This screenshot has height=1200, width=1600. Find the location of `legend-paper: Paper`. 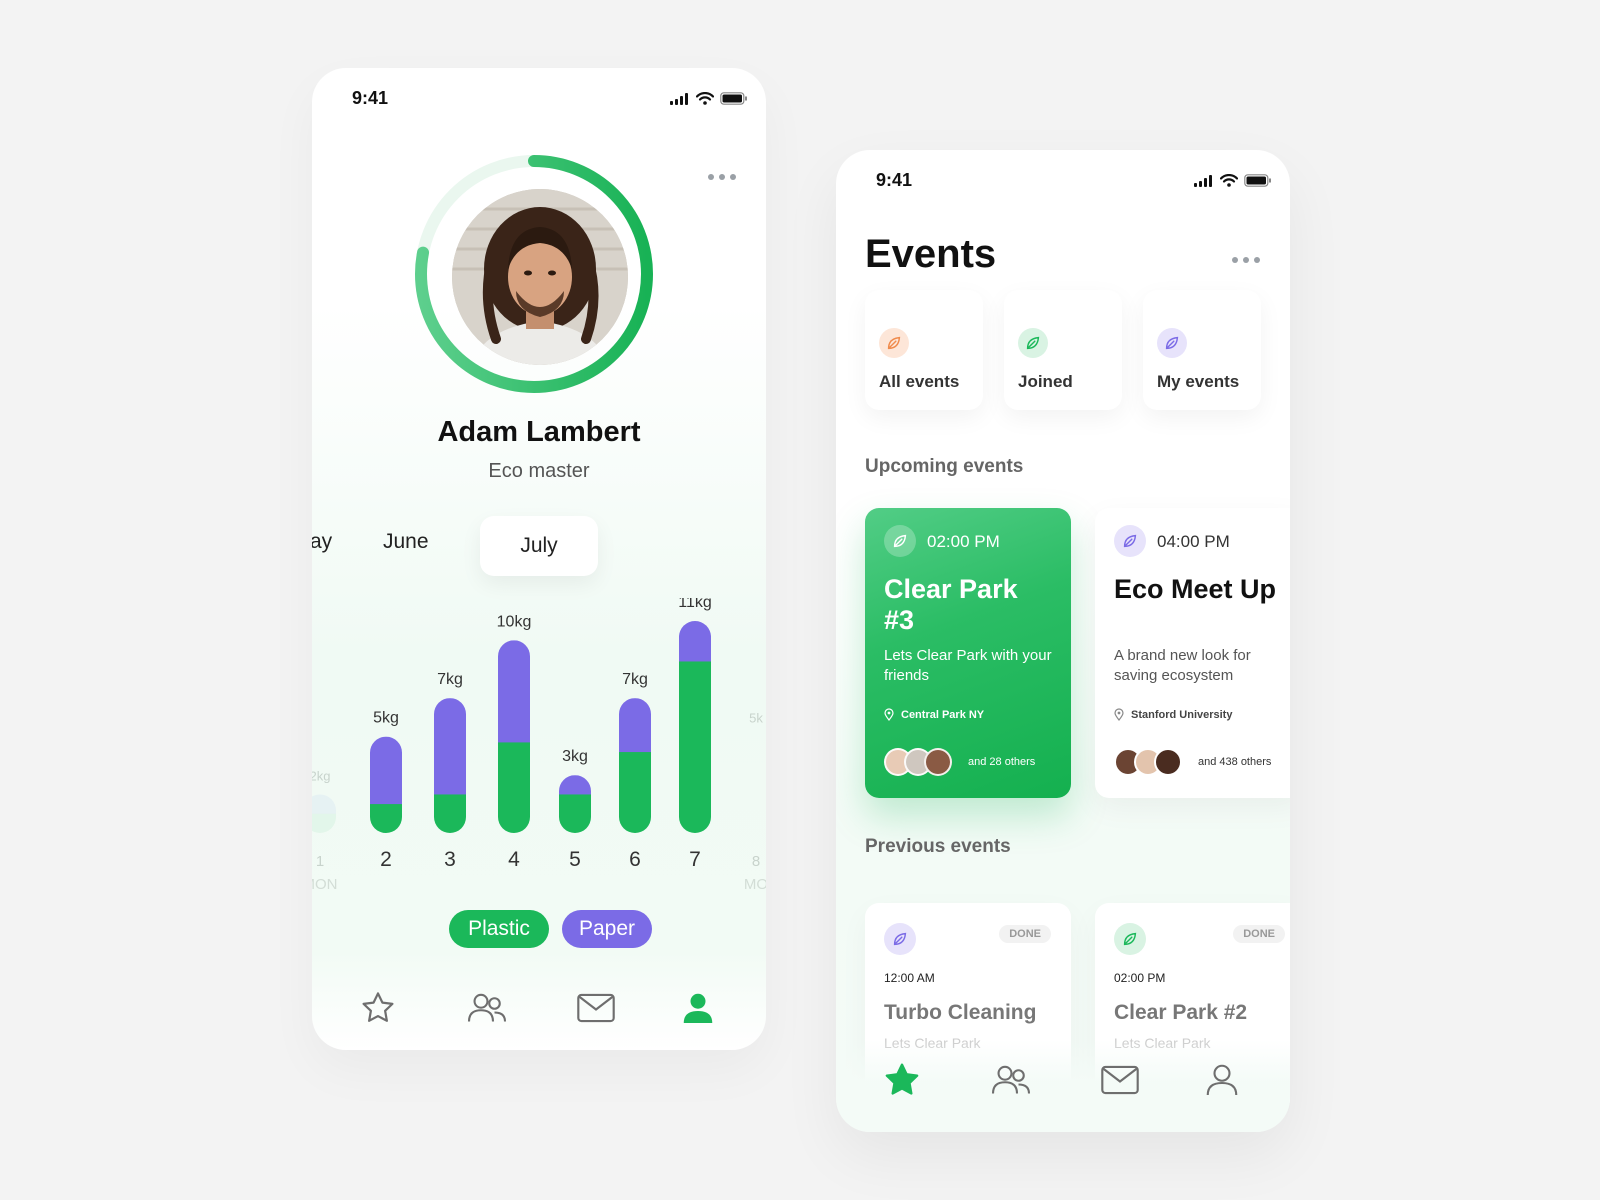

legend-paper: Paper is located at coordinates (607, 929).